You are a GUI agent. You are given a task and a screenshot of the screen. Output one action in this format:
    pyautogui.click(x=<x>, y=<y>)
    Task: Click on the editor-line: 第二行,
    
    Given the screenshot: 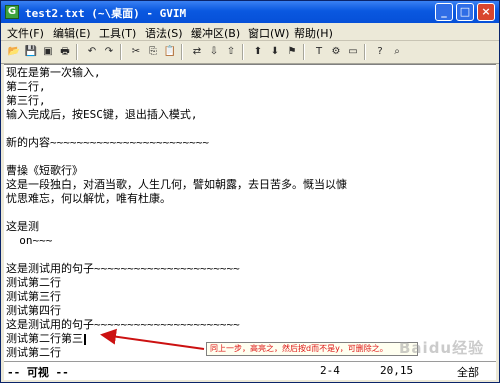 What is the action you would take?
    pyautogui.click(x=26, y=86)
    